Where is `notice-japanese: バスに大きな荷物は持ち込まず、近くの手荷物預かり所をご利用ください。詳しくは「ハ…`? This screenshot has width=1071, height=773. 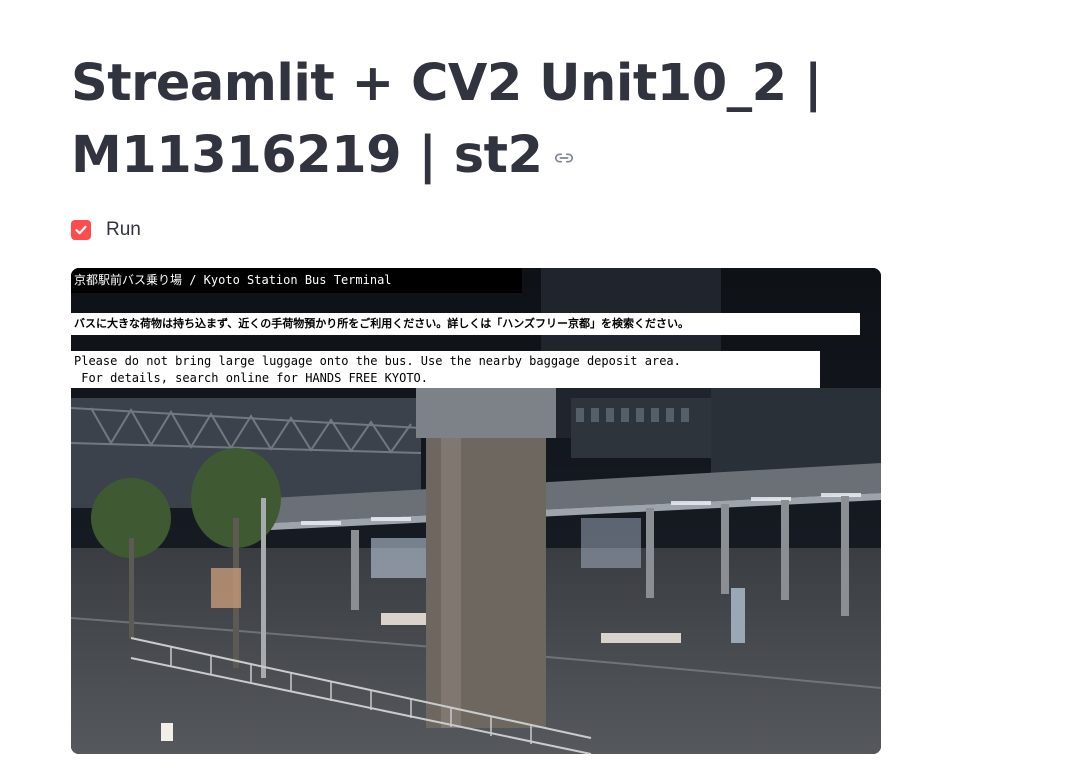
notice-japanese: バスに大きな荷物は持ち込まず、近くの手荷物預かり所をご利用ください。詳しくは「ハ… is located at coordinates (465, 324).